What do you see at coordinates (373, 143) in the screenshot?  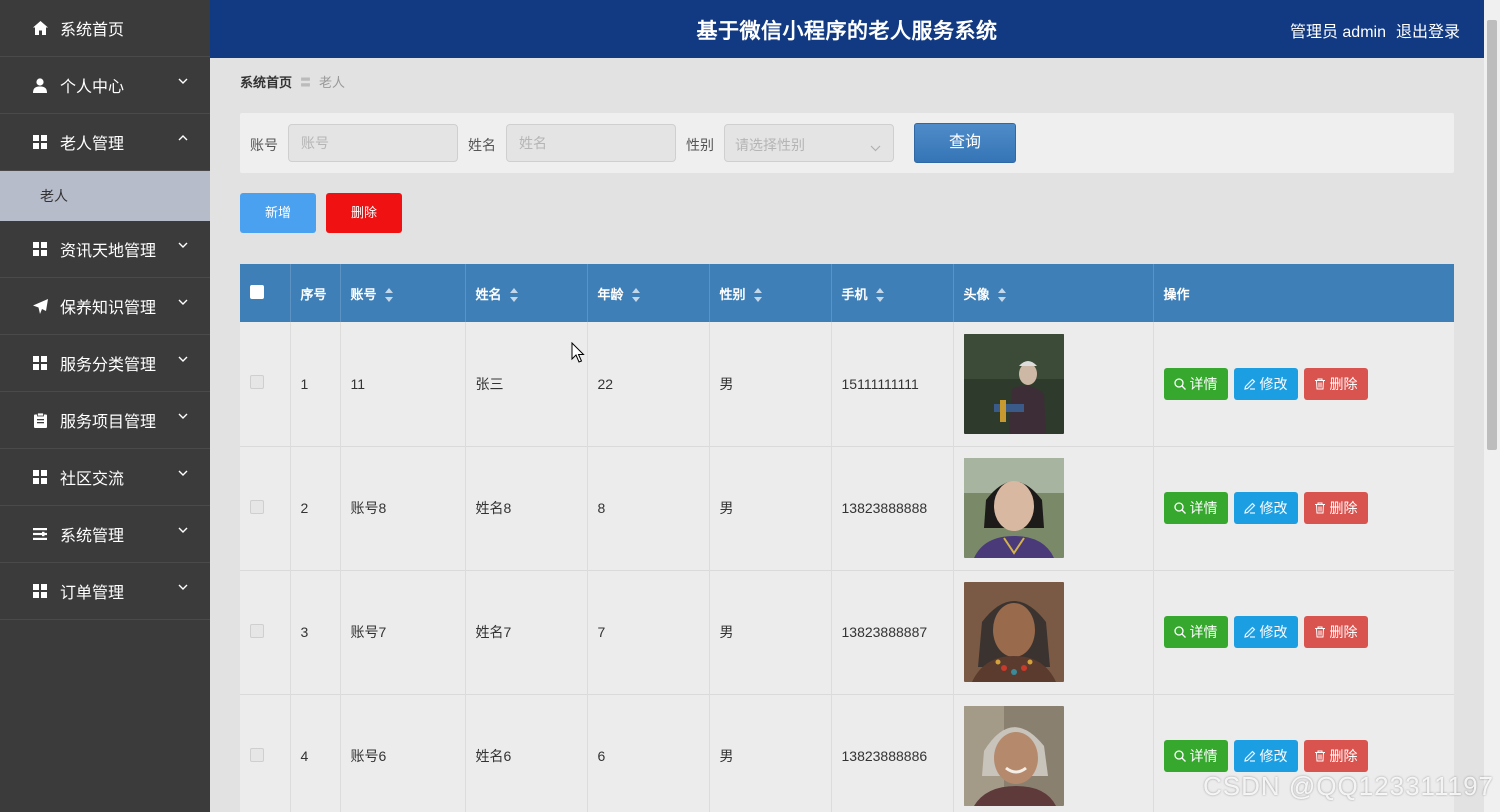 I see `account-search-input` at bounding box center [373, 143].